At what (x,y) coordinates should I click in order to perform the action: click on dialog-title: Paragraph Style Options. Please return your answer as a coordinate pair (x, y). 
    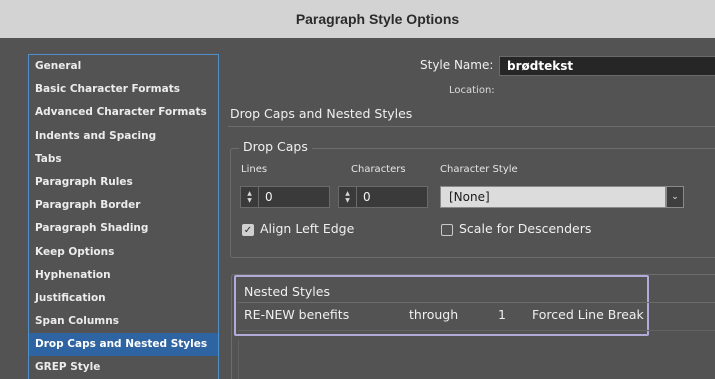
    Looking at the image, I should click on (377, 19).